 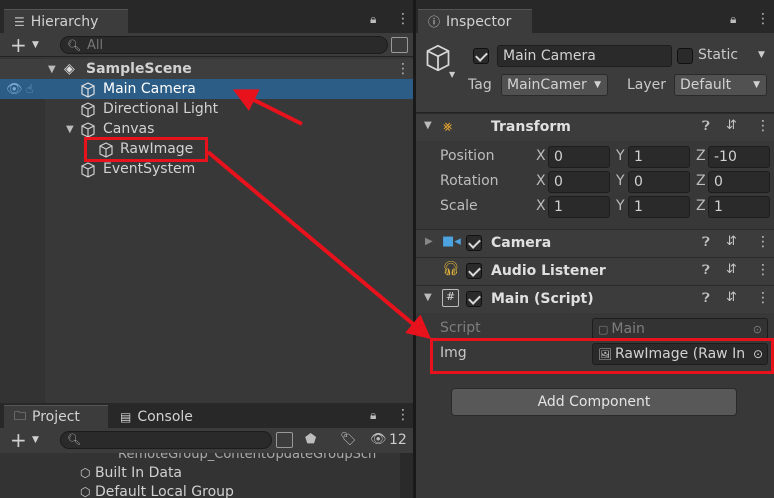 What do you see at coordinates (319, 245) in the screenshot?
I see `arrow-to-img-field` at bounding box center [319, 245].